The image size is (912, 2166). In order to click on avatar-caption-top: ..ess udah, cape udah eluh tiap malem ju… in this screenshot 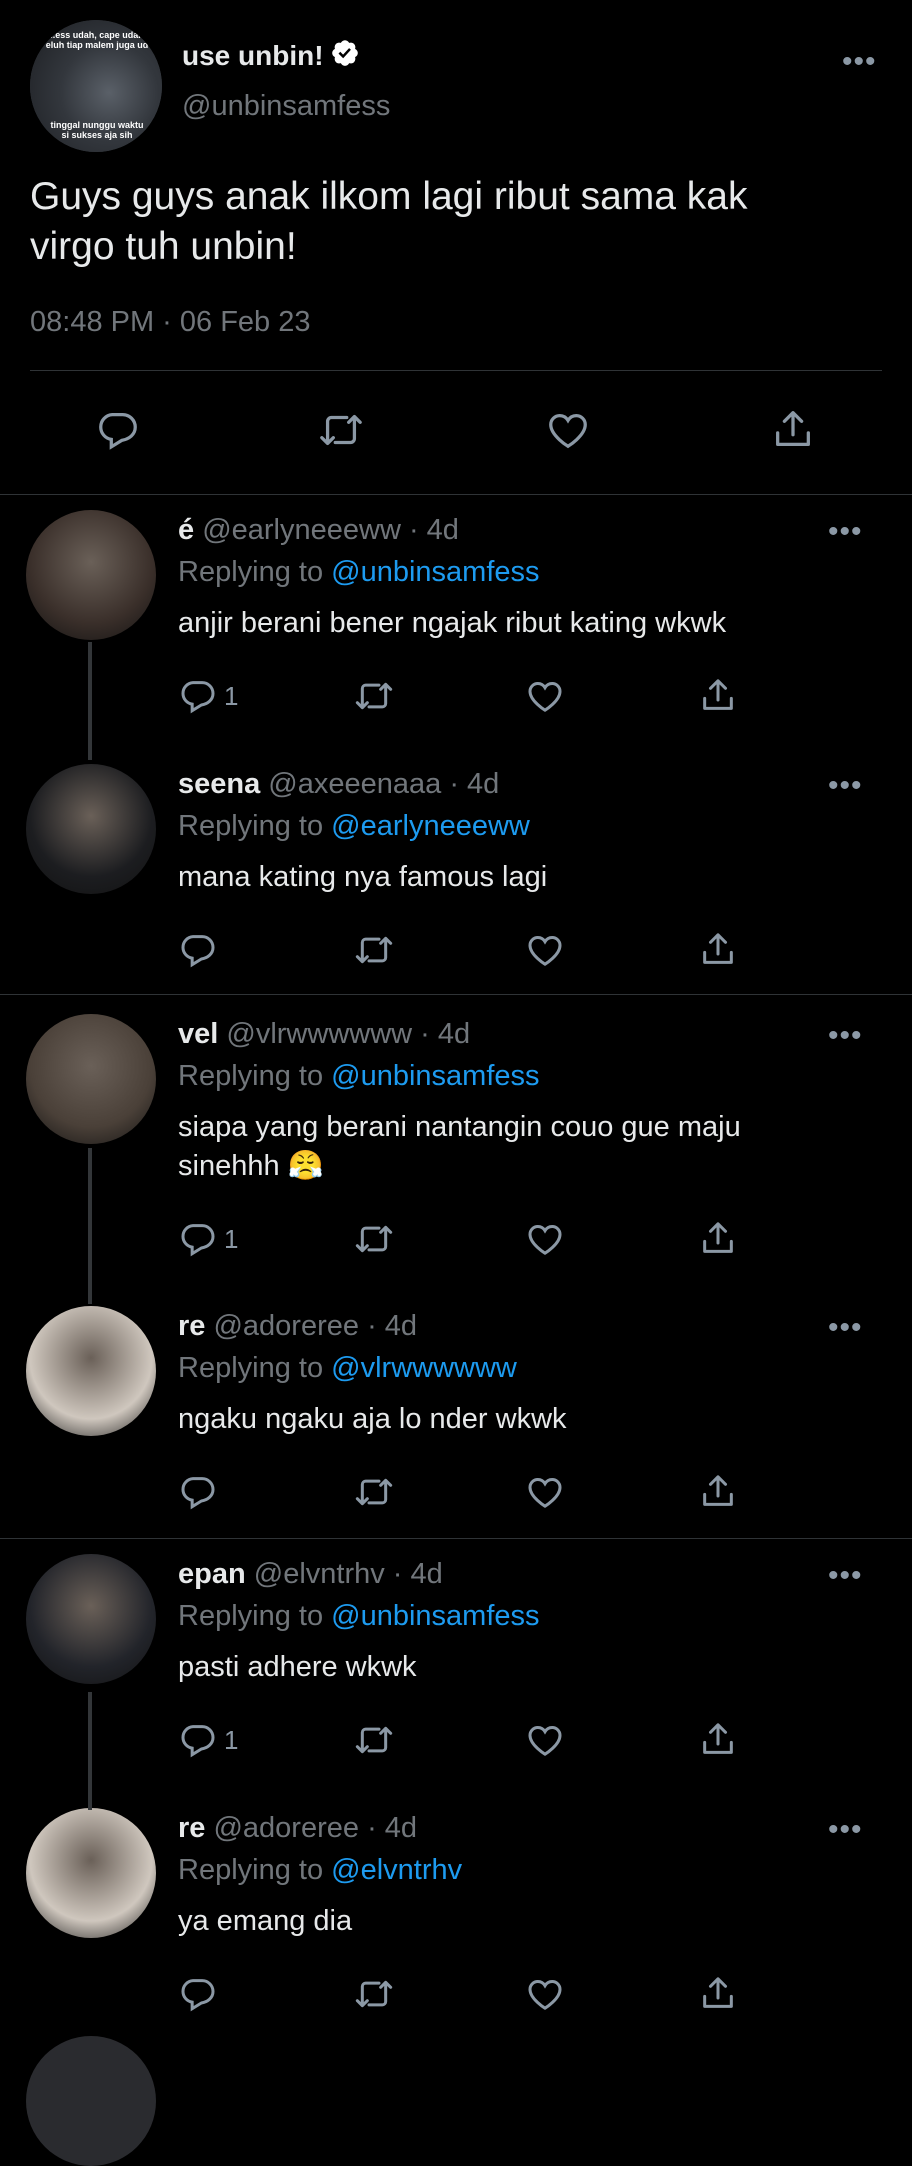, I will do `click(97, 40)`.